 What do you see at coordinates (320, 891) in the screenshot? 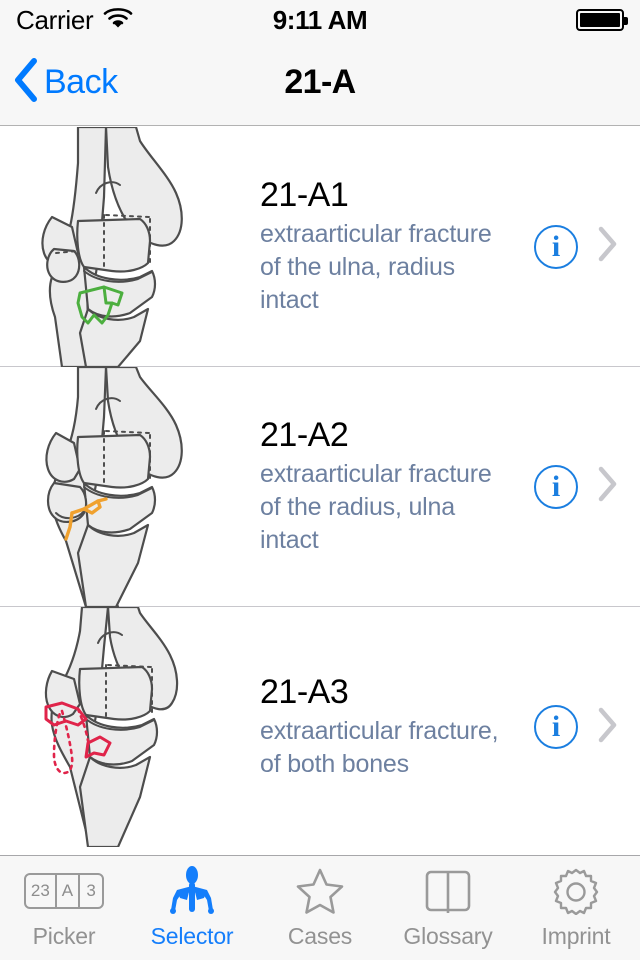
I see `star-icon` at bounding box center [320, 891].